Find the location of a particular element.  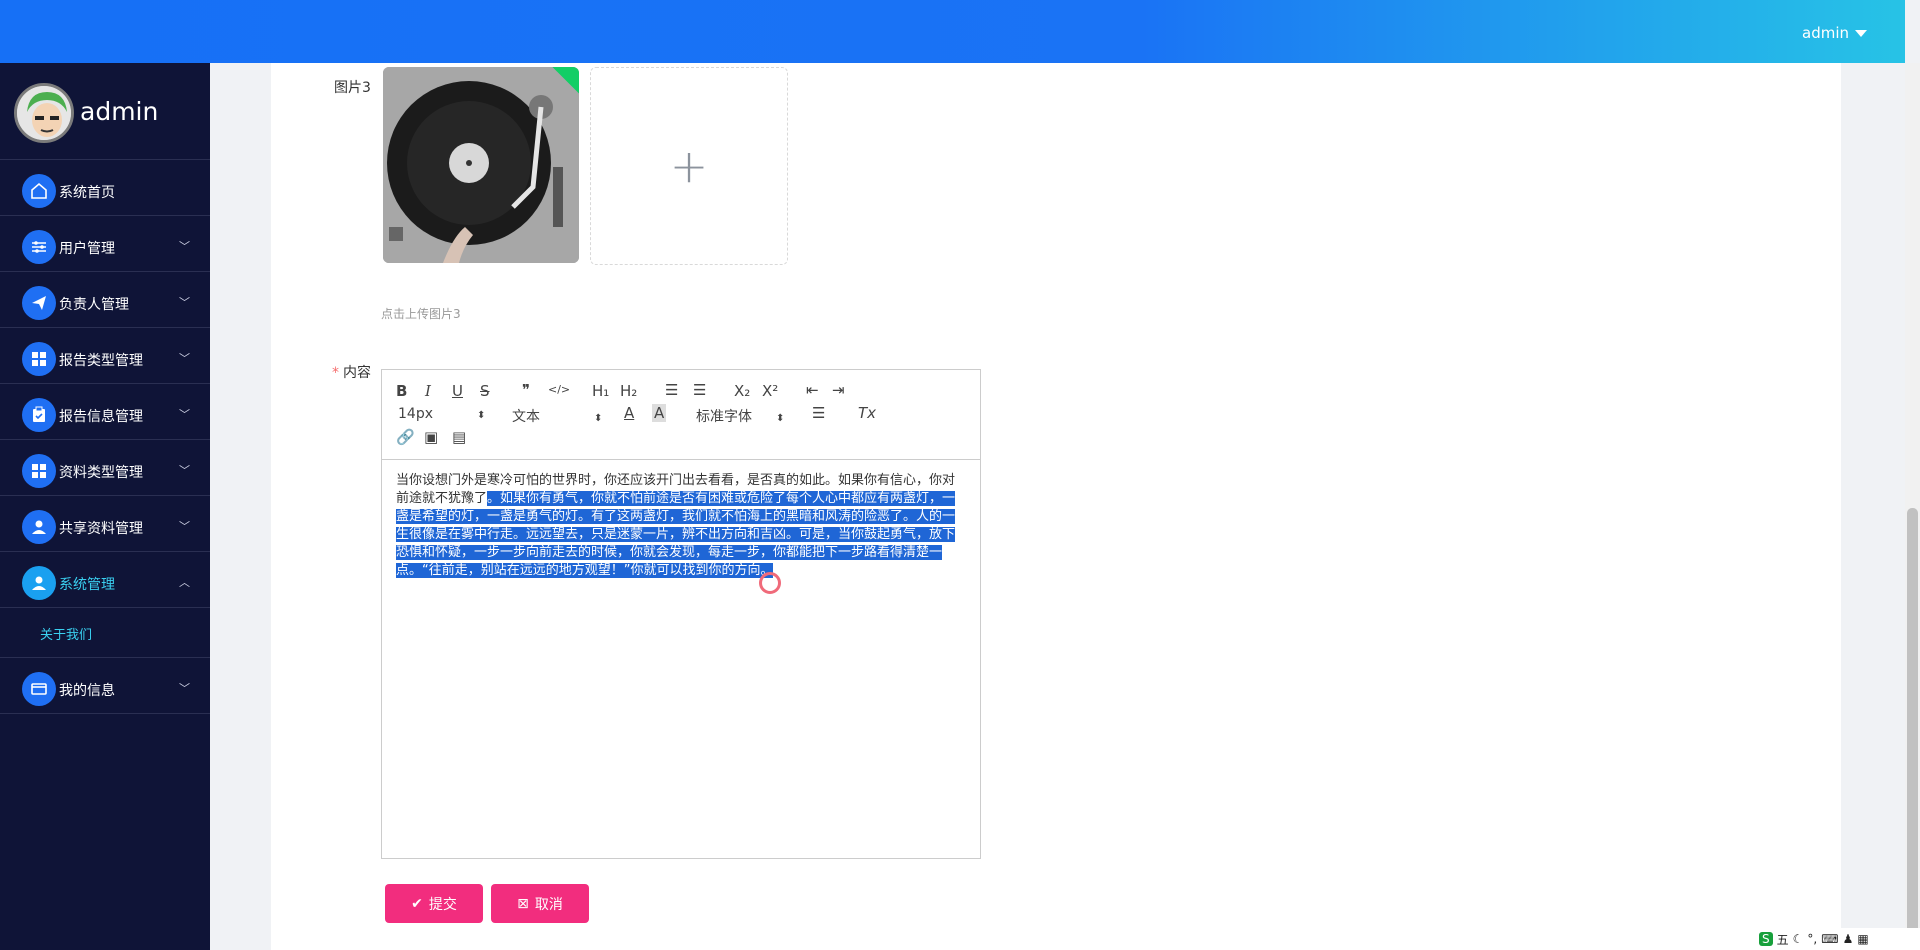

avatar is located at coordinates (44, 113).